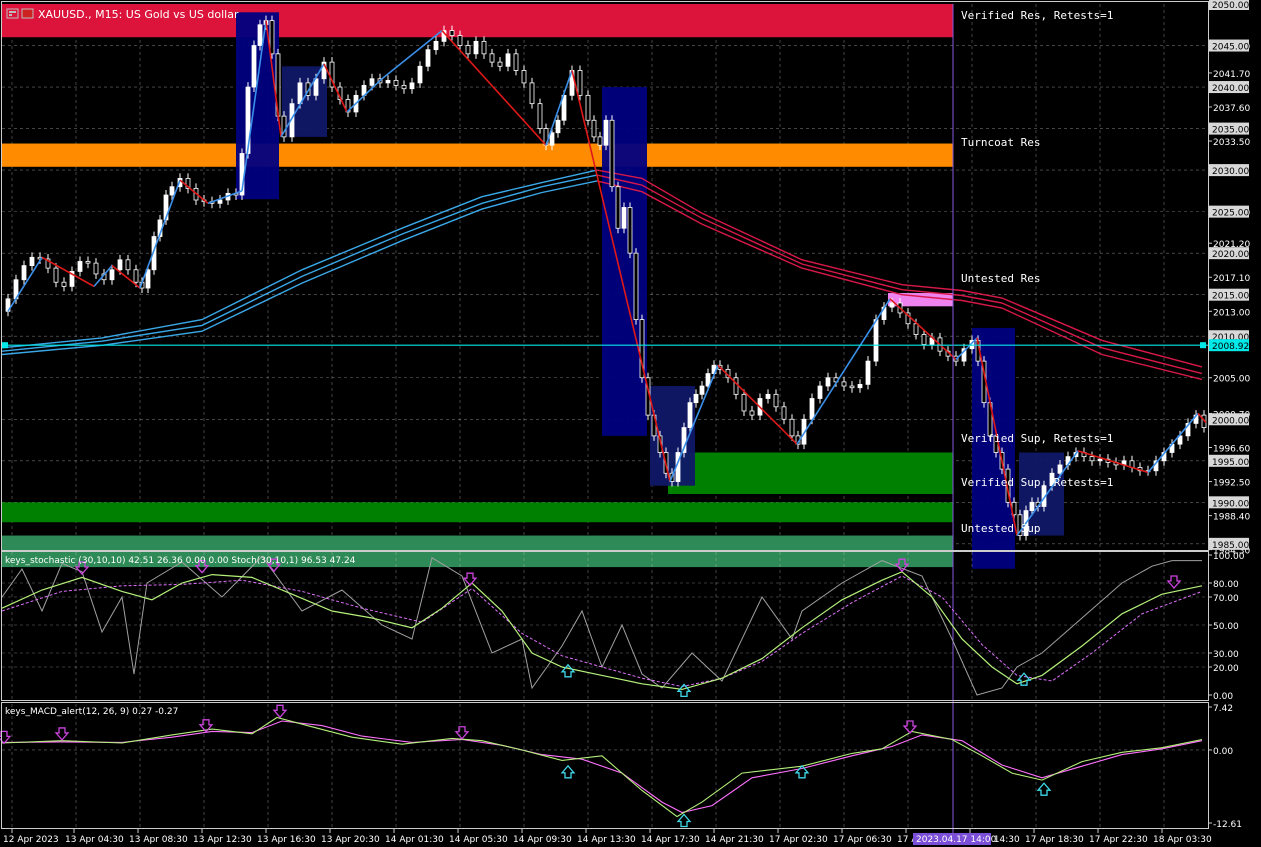 The image size is (1261, 847). What do you see at coordinates (1230, 48) in the screenshot?
I see `price-box-label-1: 2045.00` at bounding box center [1230, 48].